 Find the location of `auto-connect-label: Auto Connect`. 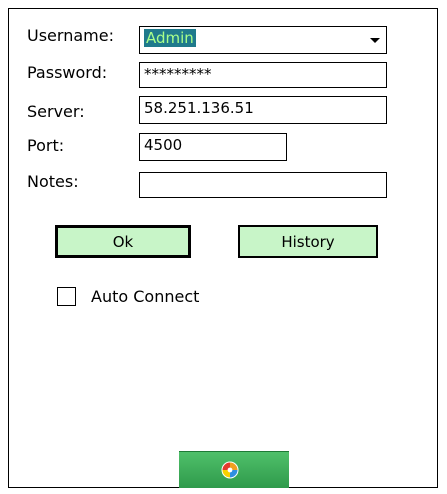

auto-connect-label: Auto Connect is located at coordinates (145, 297).